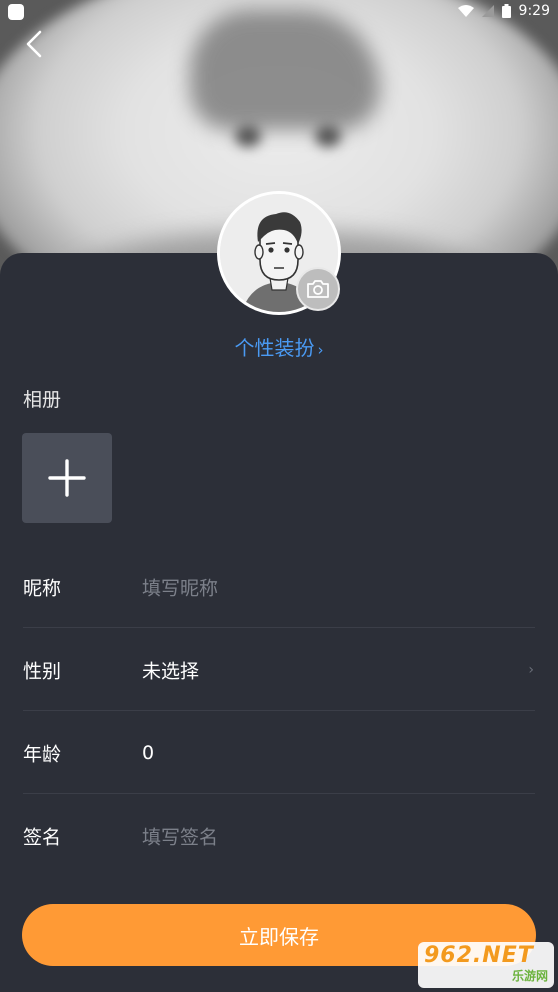  I want to click on age-label: 年龄, so click(42, 754).